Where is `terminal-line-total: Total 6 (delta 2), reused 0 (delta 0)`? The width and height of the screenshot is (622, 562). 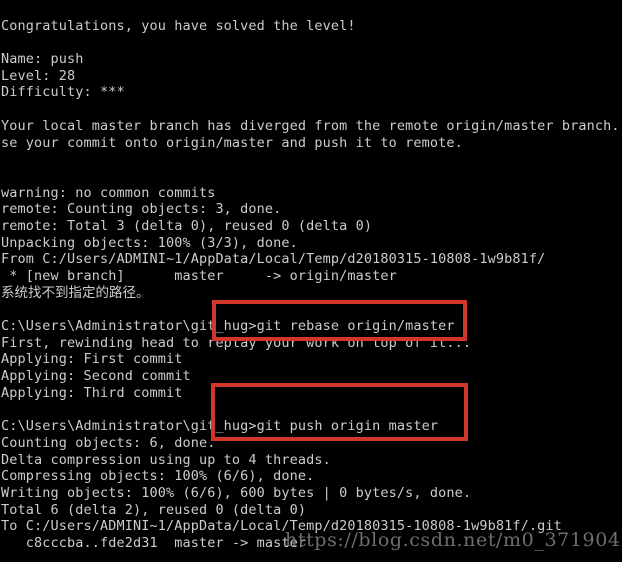 terminal-line-total: Total 6 (delta 2), reused 0 (delta 0) is located at coordinates (154, 509).